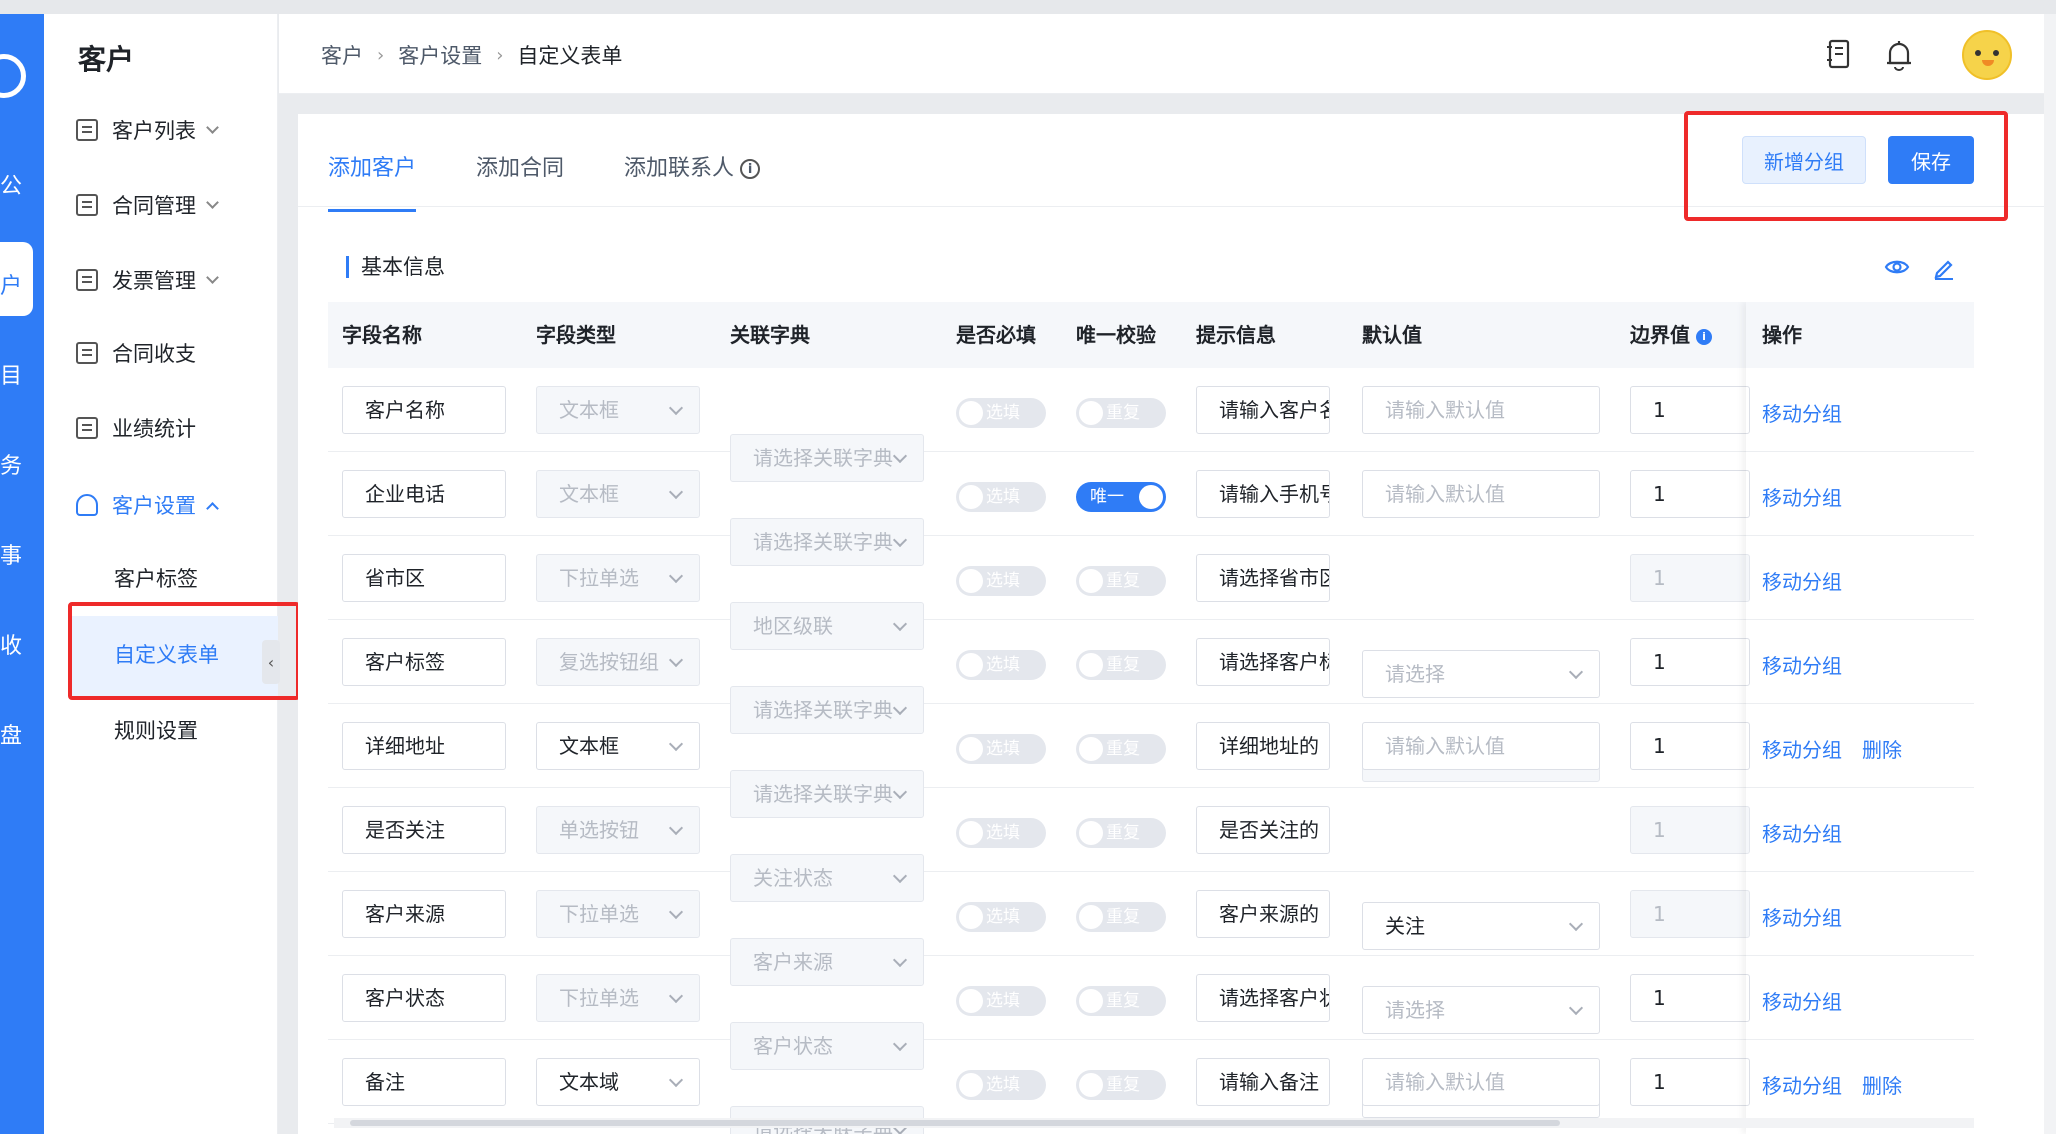  Describe the element at coordinates (166, 654) in the screenshot. I see `sidebar-subitem-custom-form: 自定义表单` at that location.